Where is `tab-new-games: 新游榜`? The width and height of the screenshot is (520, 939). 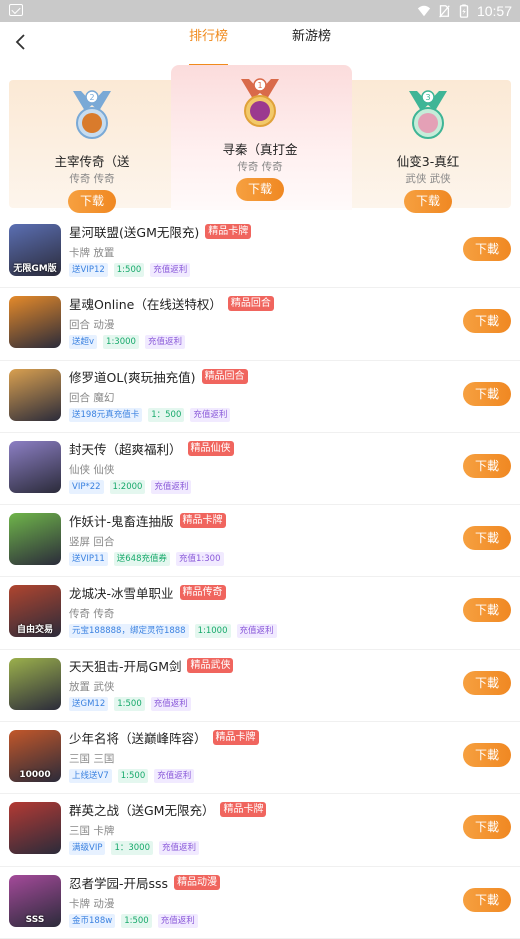
tab-new-games: 新游榜 is located at coordinates (311, 42).